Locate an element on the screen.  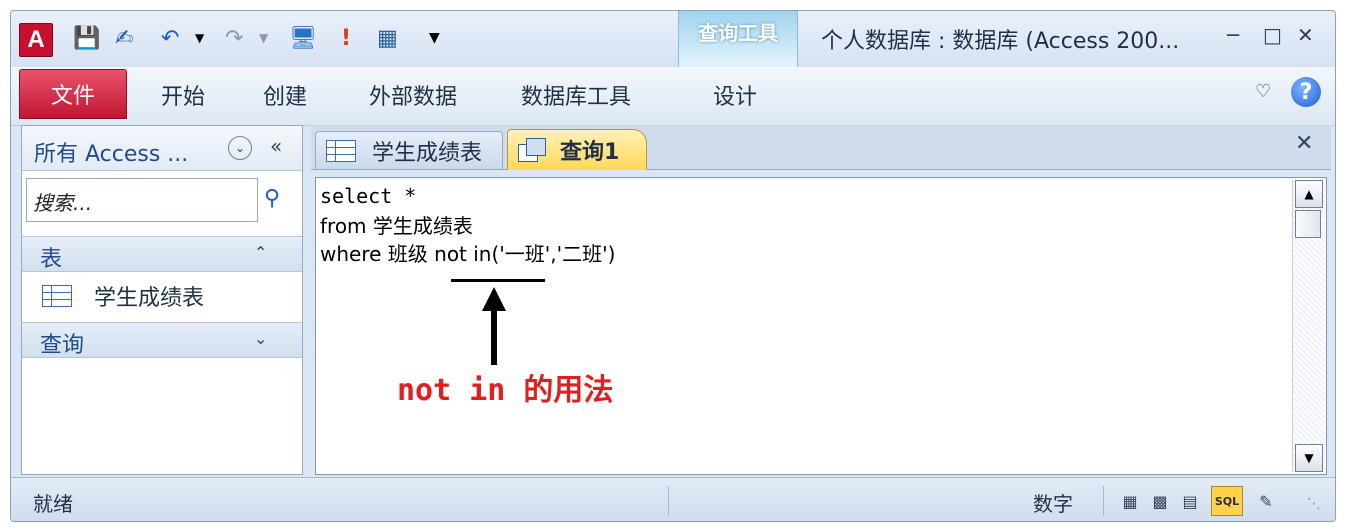
tab-label: 查询1 is located at coordinates (590, 152).